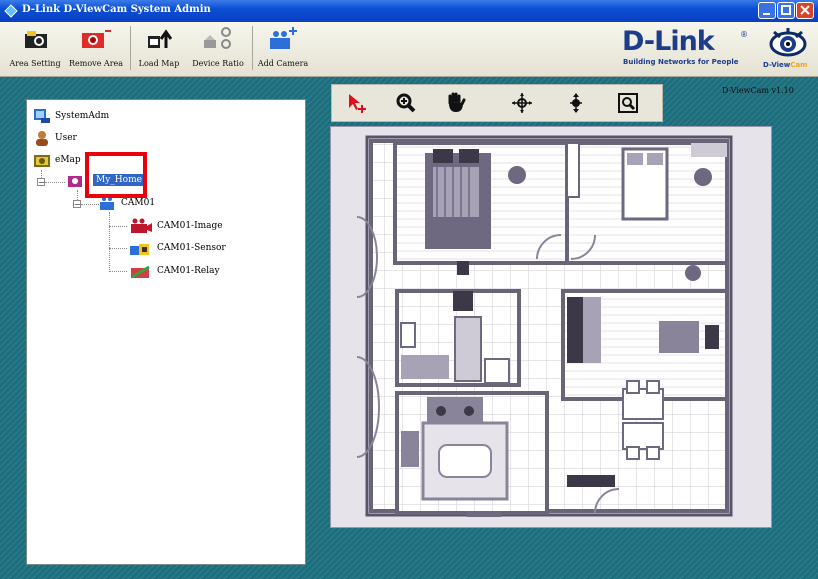 Image resolution: width=818 pixels, height=579 pixels. What do you see at coordinates (283, 38) in the screenshot?
I see `add-camera-icon` at bounding box center [283, 38].